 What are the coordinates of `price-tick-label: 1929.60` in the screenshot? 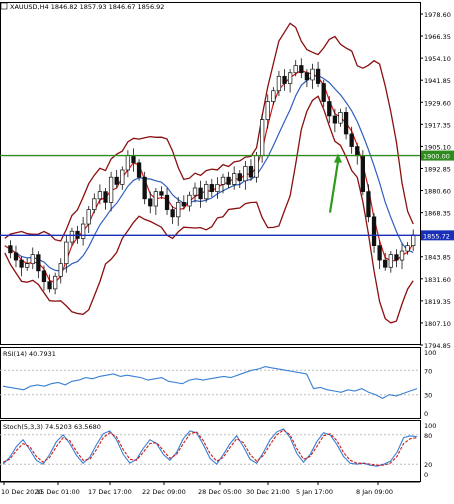 It's located at (437, 103).